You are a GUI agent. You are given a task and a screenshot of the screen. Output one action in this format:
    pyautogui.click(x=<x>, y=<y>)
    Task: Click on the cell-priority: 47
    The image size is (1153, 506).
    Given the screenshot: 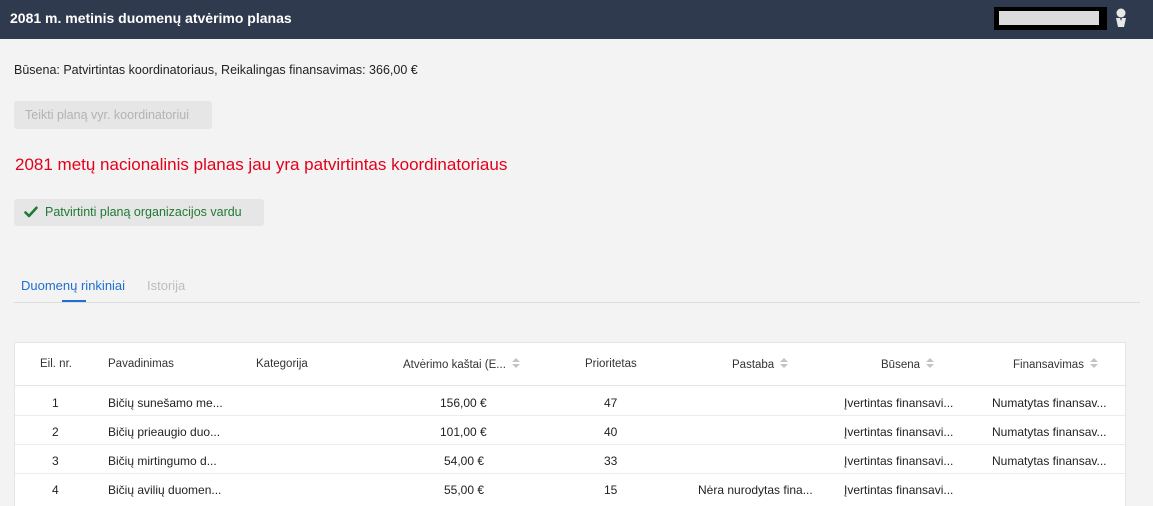 What is the action you would take?
    pyautogui.click(x=611, y=403)
    